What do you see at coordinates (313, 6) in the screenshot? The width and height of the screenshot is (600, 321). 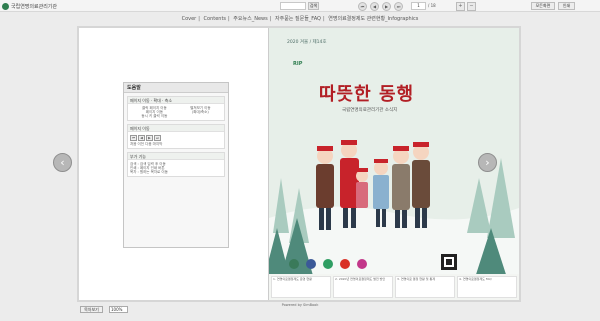 I see `search-button: 검색` at bounding box center [313, 6].